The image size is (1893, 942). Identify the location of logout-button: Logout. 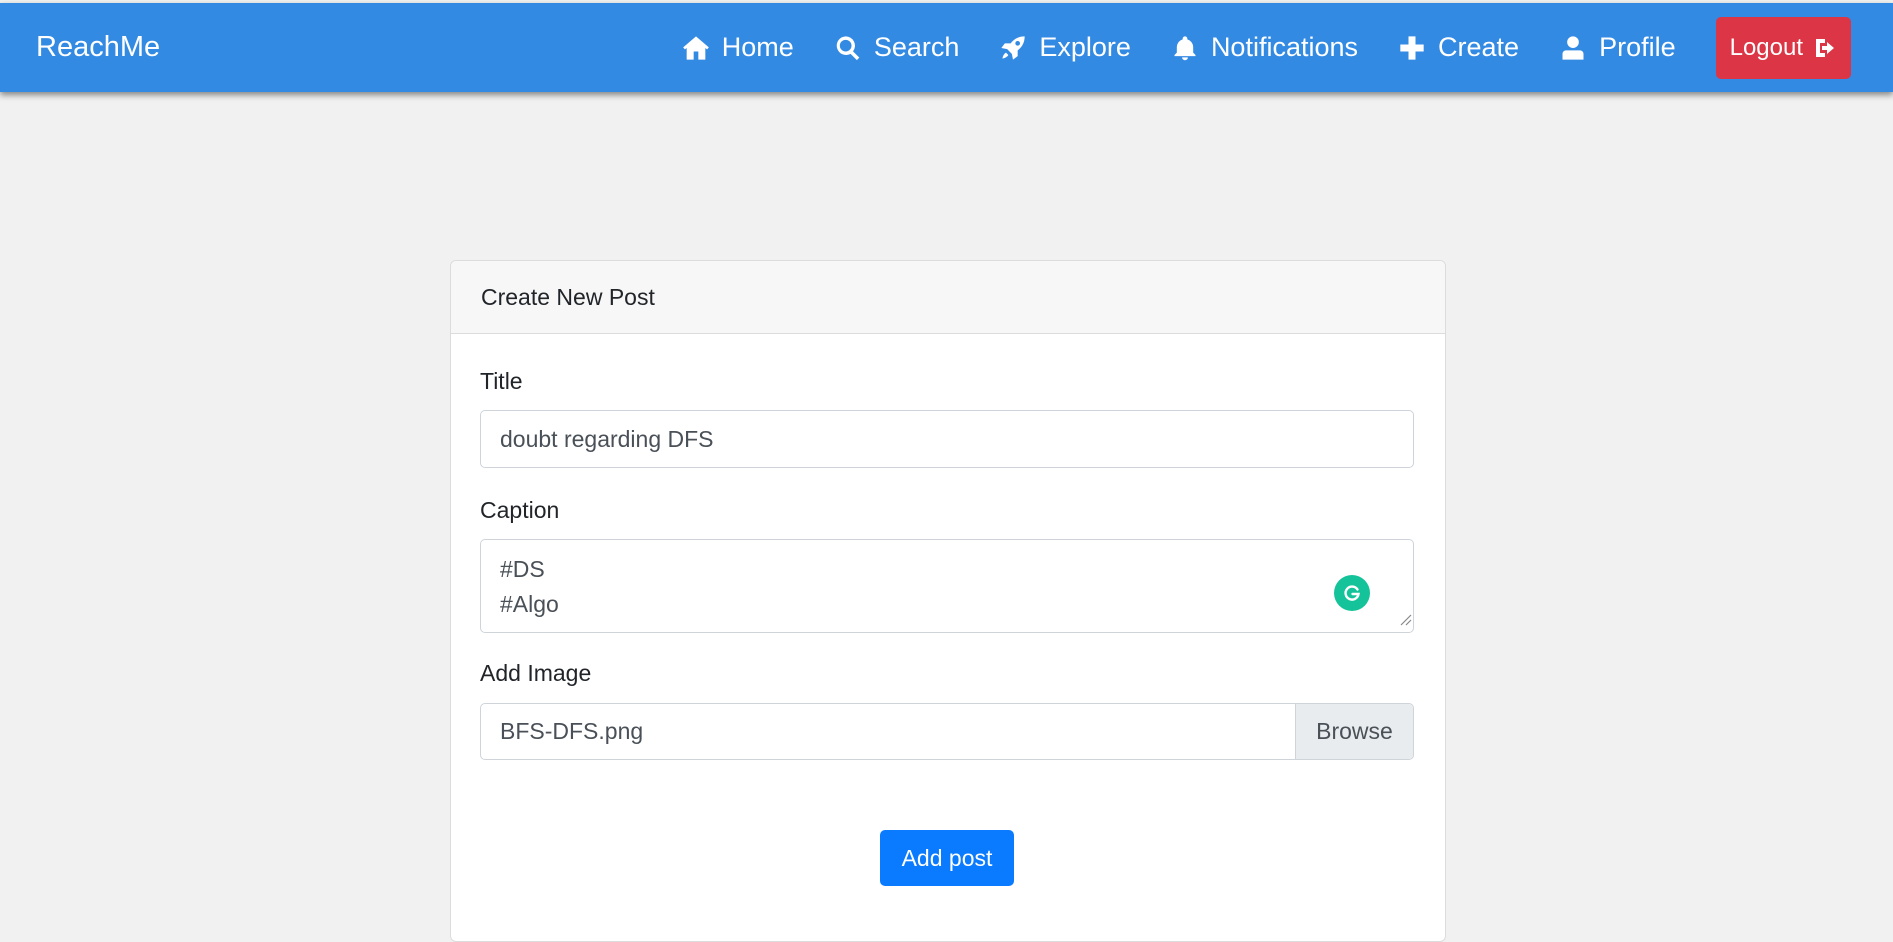
(1783, 47).